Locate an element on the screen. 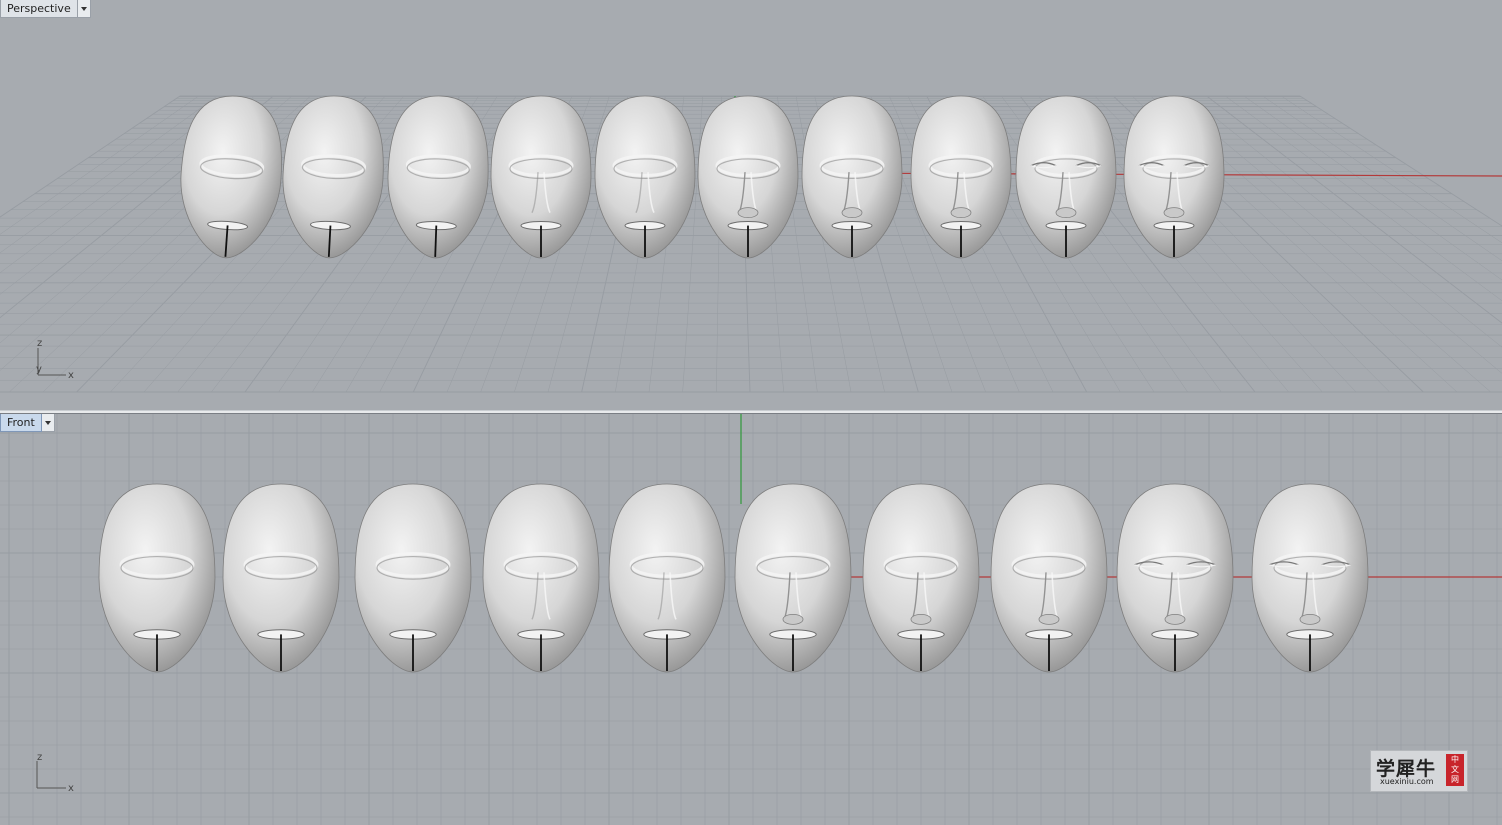 The width and height of the screenshot is (1502, 825). front-viewport-tab: Front is located at coordinates (27, 423).